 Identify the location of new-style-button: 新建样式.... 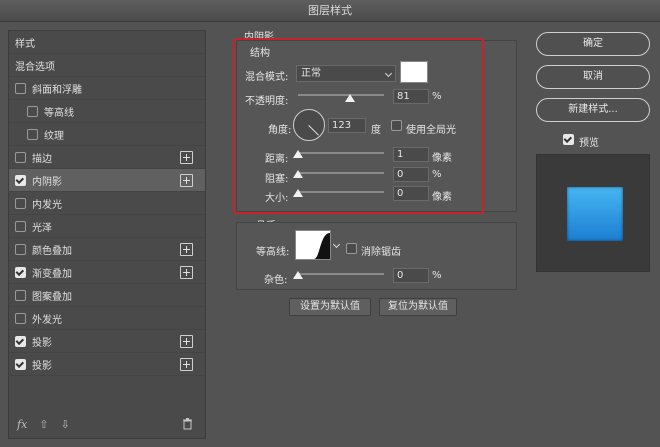
(593, 110).